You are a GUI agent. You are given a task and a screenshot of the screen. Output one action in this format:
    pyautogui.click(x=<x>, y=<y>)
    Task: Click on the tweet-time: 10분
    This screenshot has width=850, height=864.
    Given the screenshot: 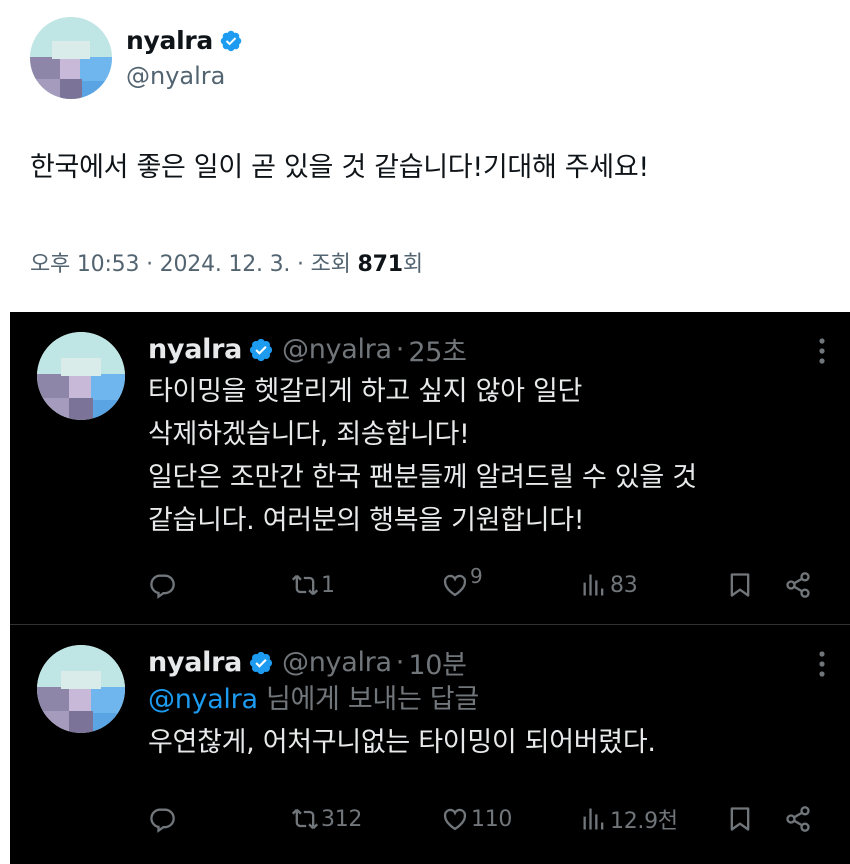 What is the action you would take?
    pyautogui.click(x=437, y=662)
    